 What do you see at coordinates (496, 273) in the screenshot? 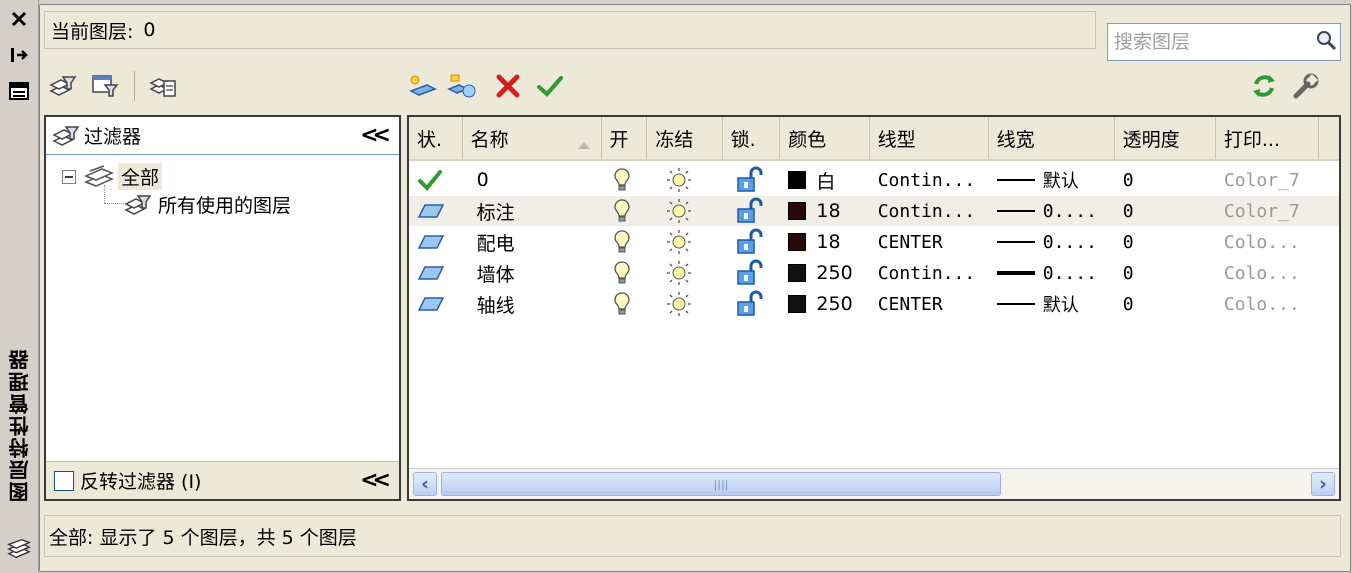
I see `layer-name: 墙体` at bounding box center [496, 273].